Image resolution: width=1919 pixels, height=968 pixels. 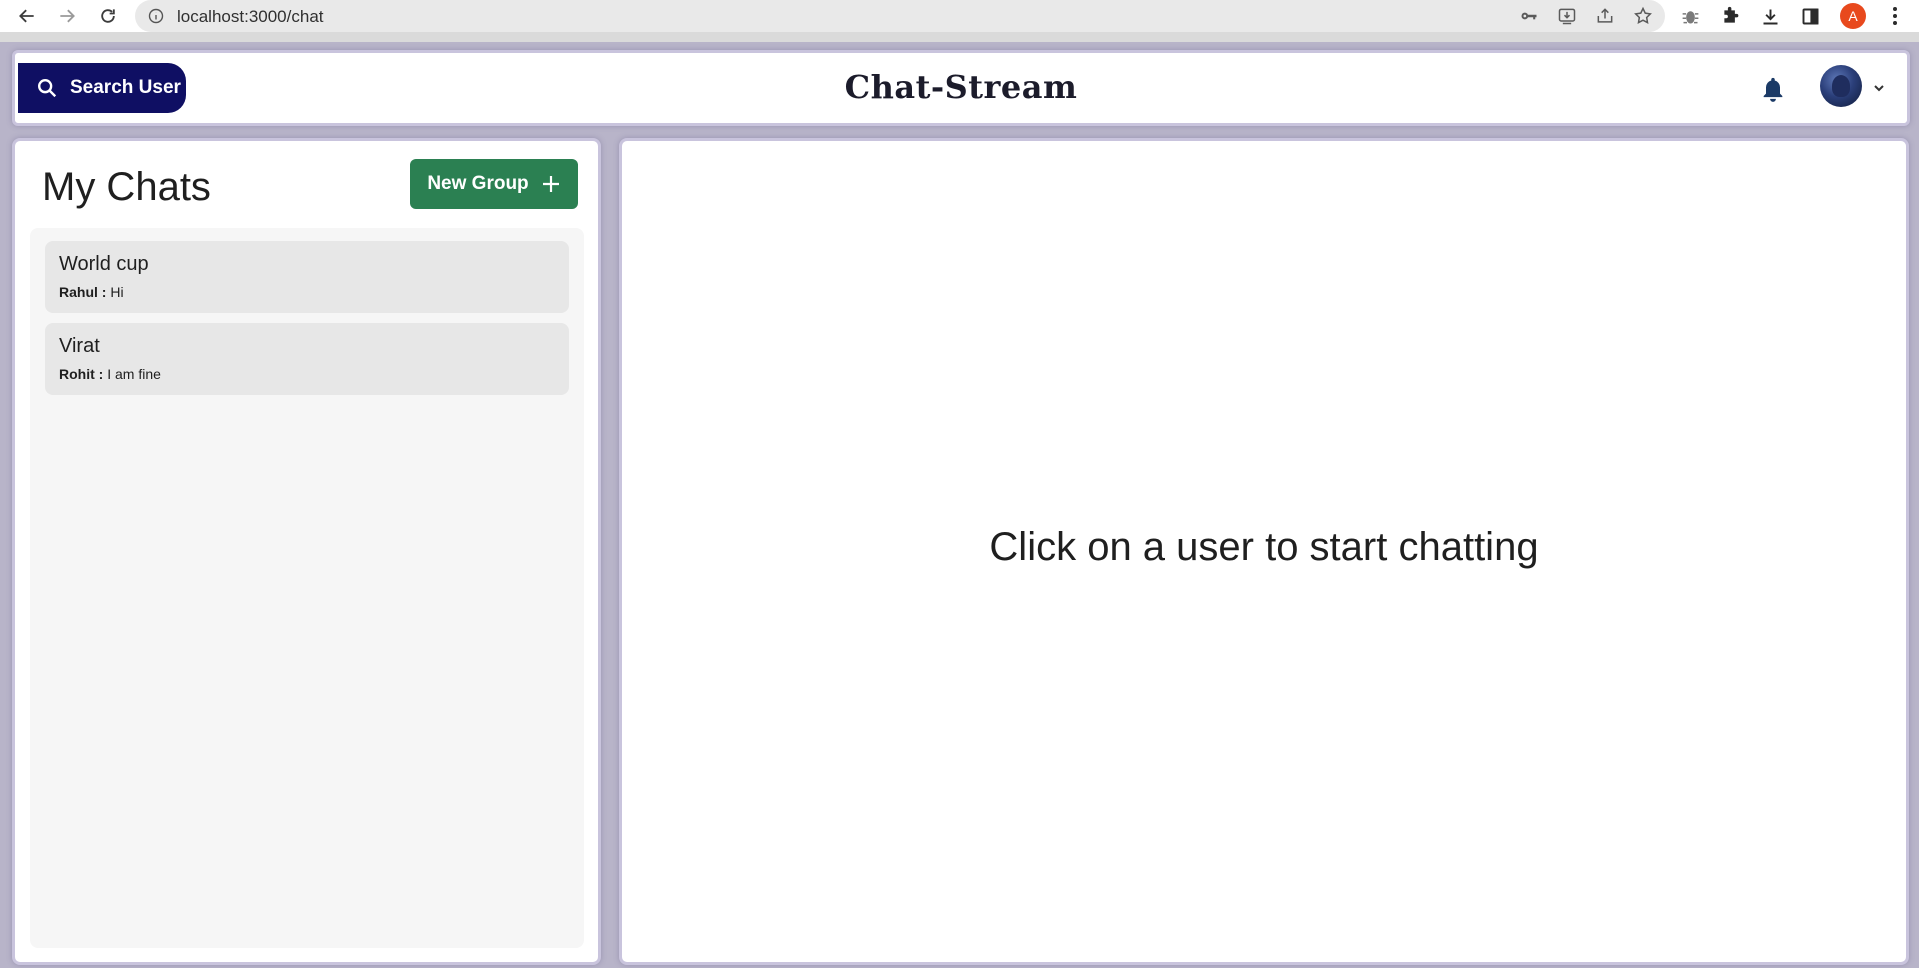 What do you see at coordinates (104, 264) in the screenshot?
I see `chat-name: World cup` at bounding box center [104, 264].